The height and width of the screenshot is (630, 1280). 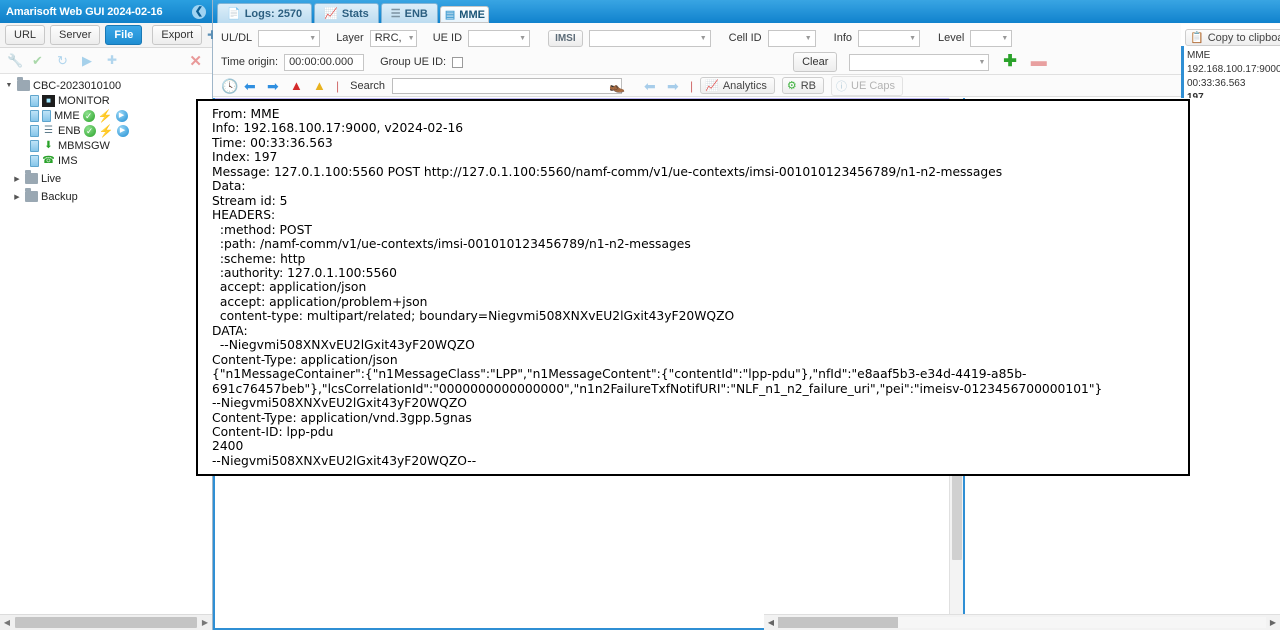 What do you see at coordinates (199, 11) in the screenshot?
I see `collapse-sidebar-icon: ❮` at bounding box center [199, 11].